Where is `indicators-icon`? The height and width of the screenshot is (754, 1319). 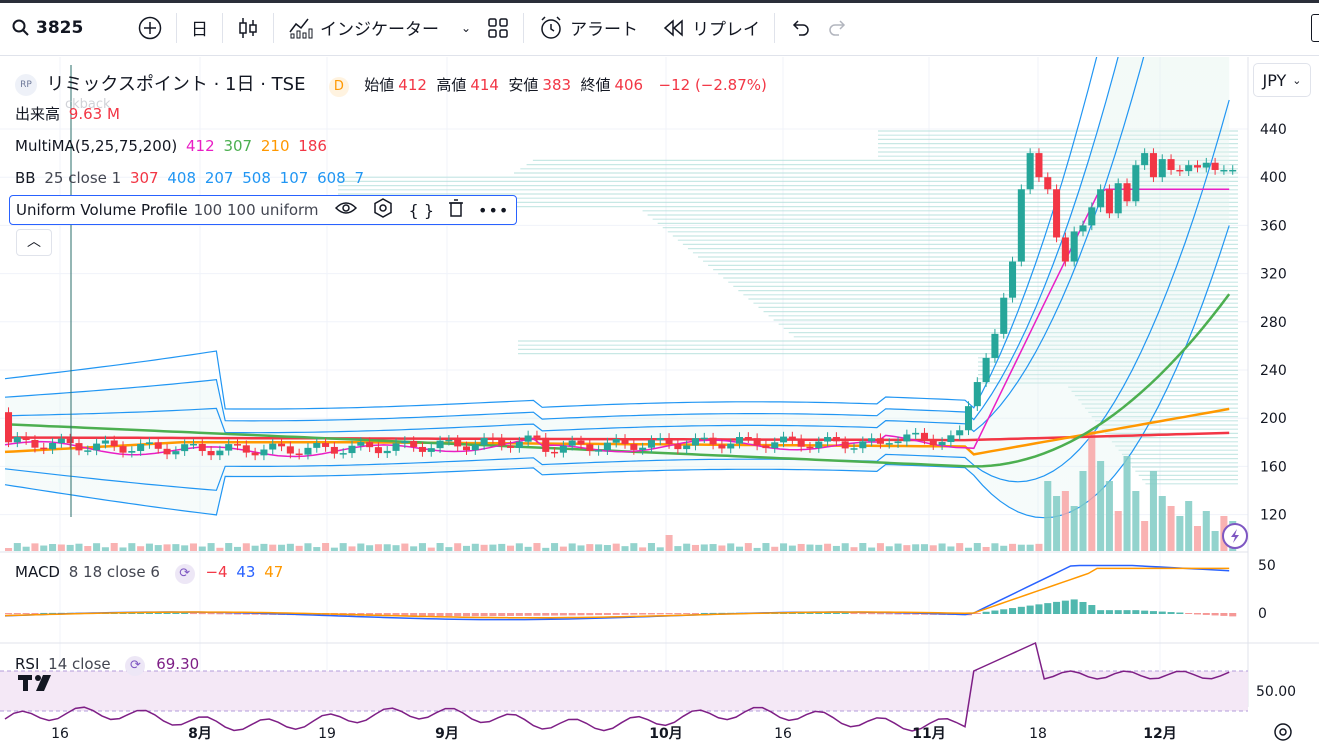
indicators-icon is located at coordinates (301, 28).